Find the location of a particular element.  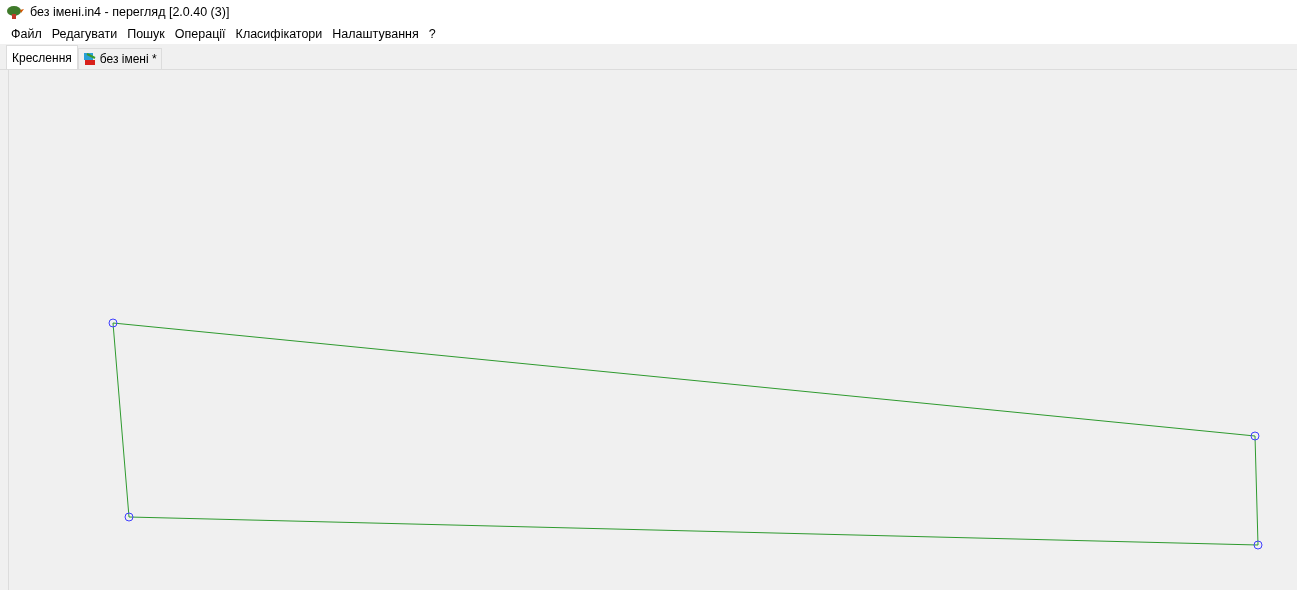

menu-item: Пошук is located at coordinates (146, 34).